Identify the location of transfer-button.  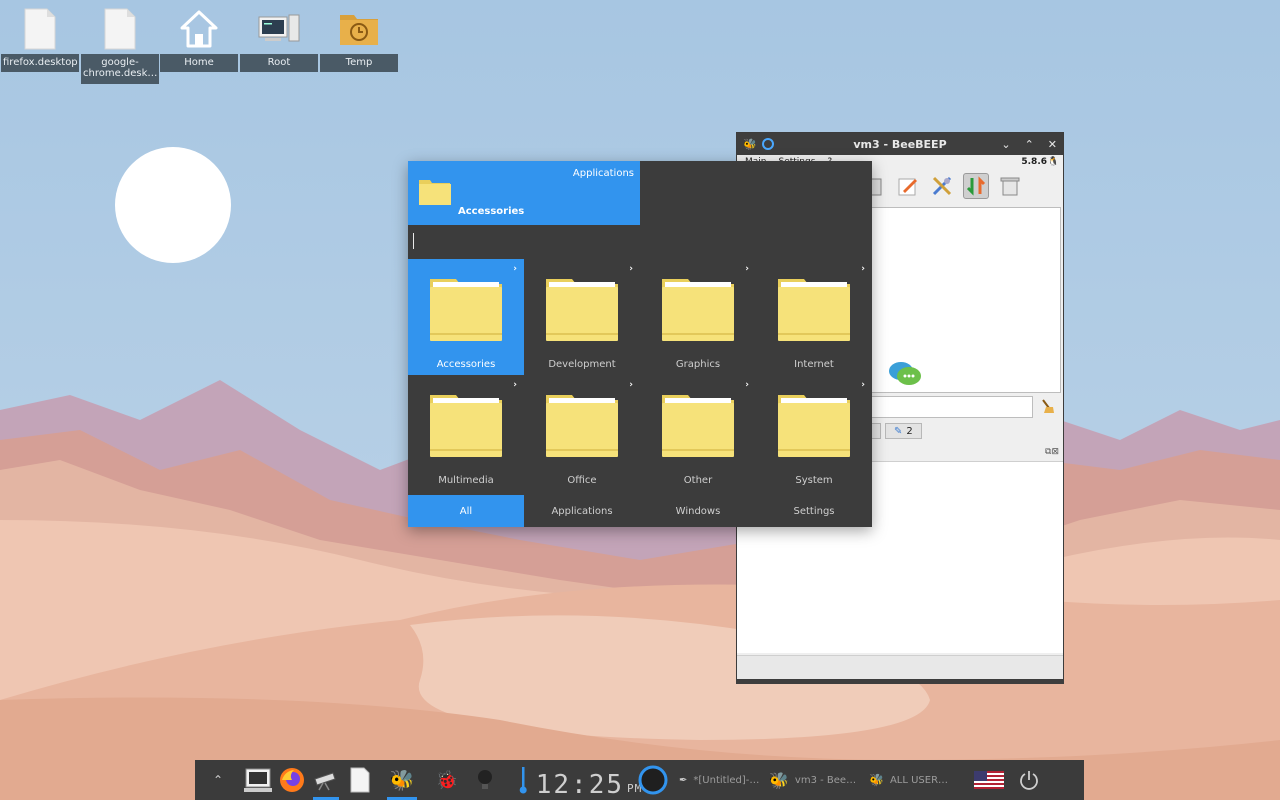
(976, 186).